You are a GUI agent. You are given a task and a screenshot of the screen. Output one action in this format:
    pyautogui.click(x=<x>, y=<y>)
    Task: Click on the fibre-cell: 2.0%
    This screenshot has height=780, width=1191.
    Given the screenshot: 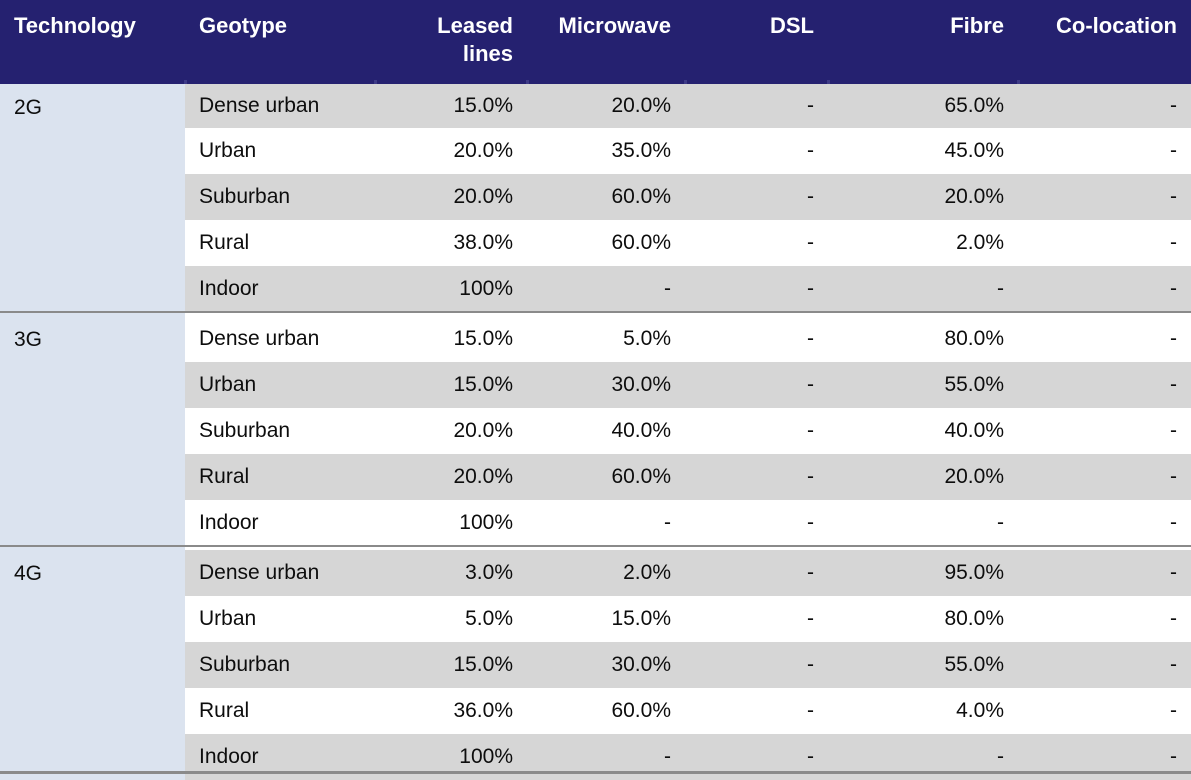 What is the action you would take?
    pyautogui.click(x=923, y=243)
    